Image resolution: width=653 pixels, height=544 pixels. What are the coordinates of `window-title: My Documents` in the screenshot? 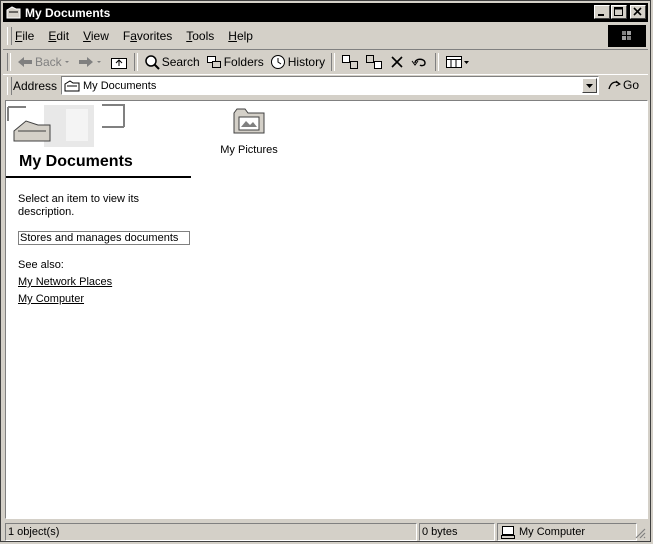 It's located at (68, 12).